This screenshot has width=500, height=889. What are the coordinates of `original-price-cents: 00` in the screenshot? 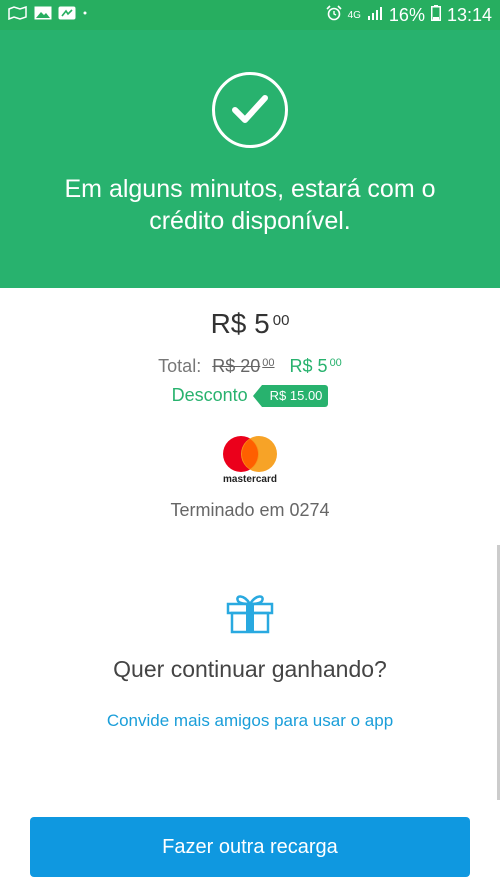 It's located at (268, 363).